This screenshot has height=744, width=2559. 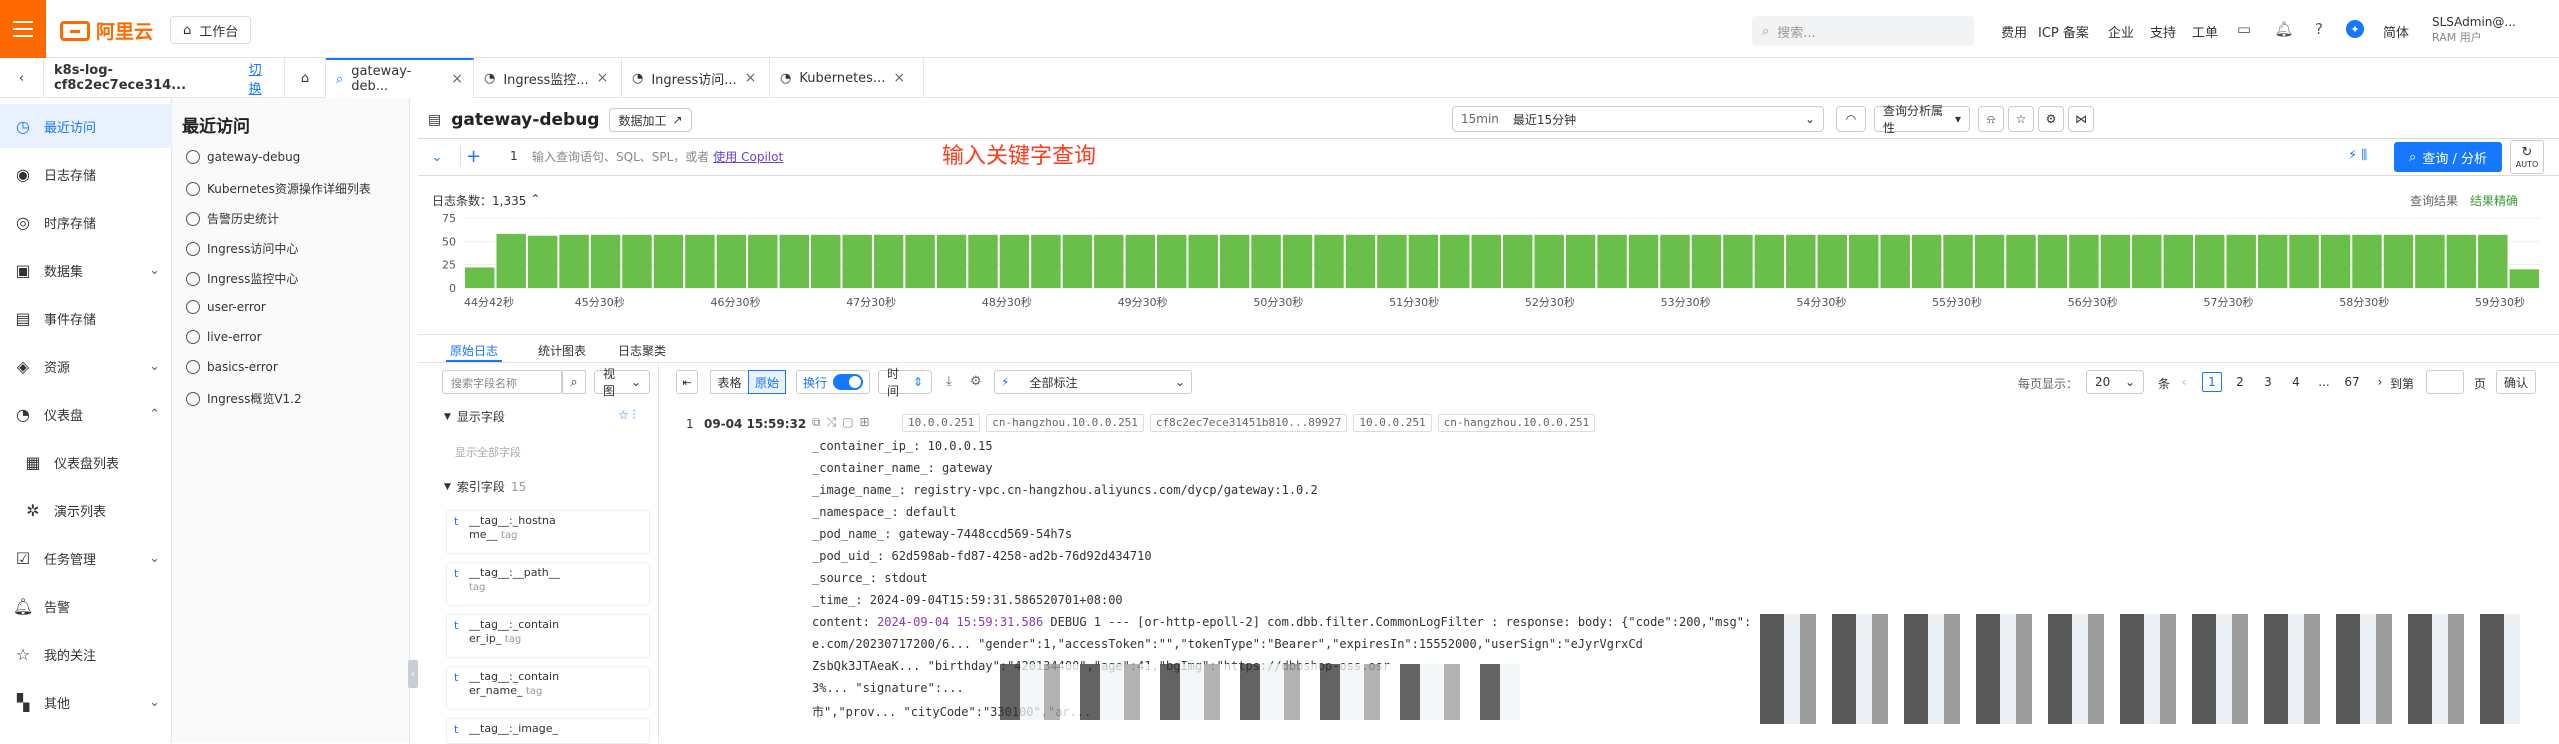 I want to click on refresh-gauge-button: ◠, so click(x=1851, y=119).